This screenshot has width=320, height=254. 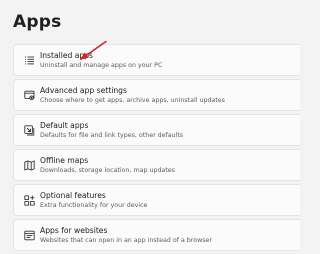 I want to click on settings-item-title: Optional features, so click(x=73, y=195).